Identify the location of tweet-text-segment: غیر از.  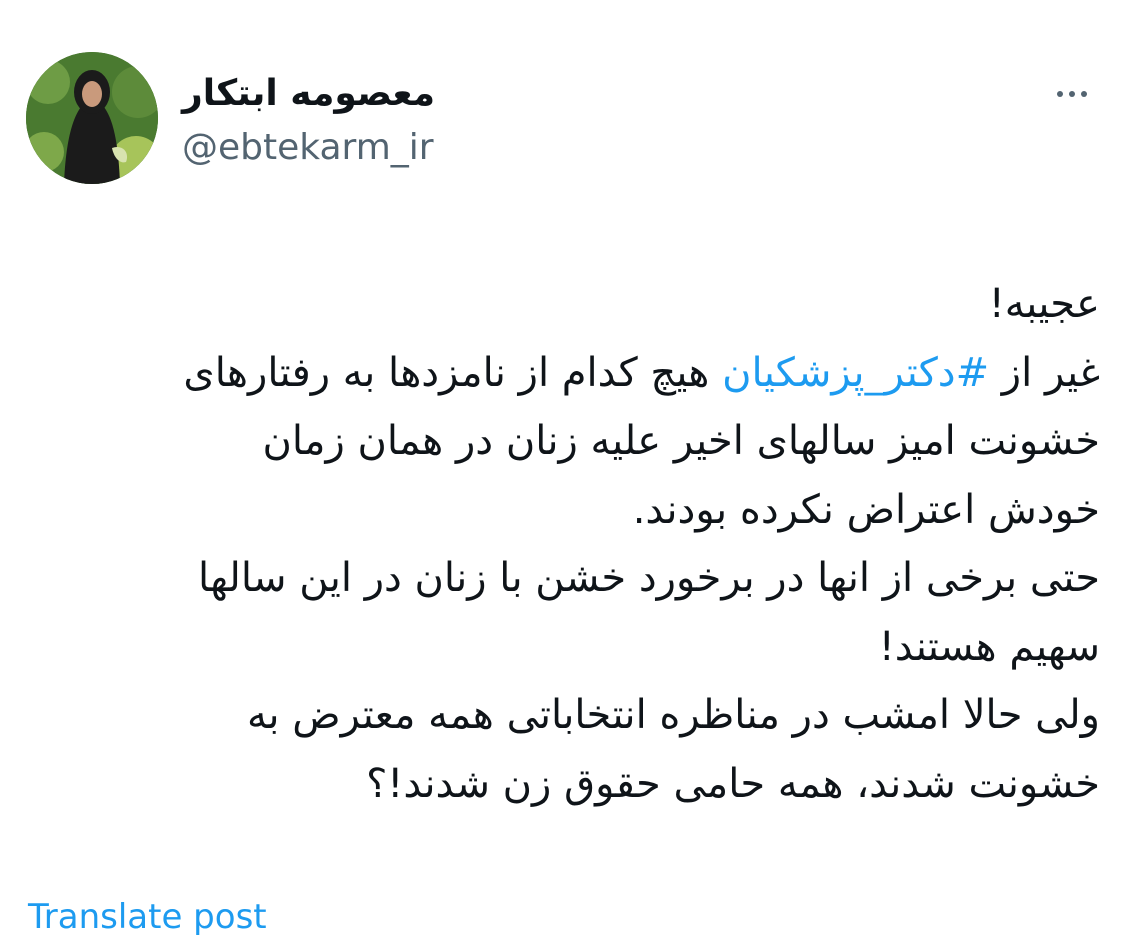
(1044, 372).